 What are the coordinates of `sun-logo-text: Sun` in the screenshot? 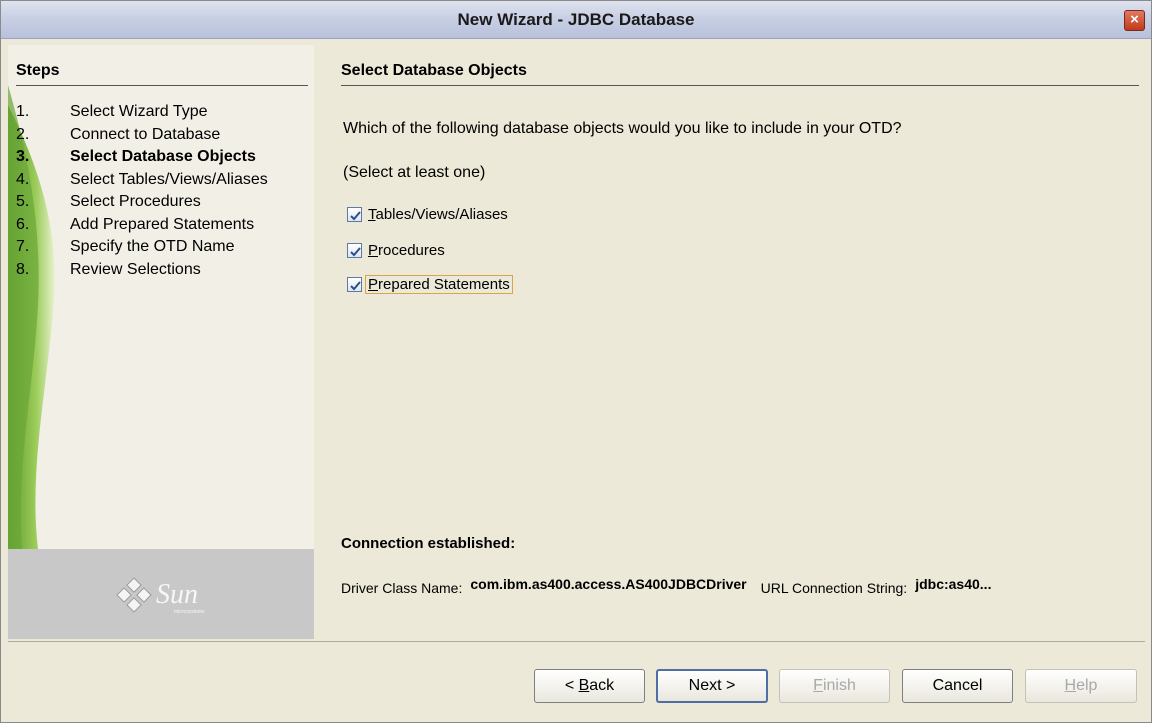 It's located at (177, 594).